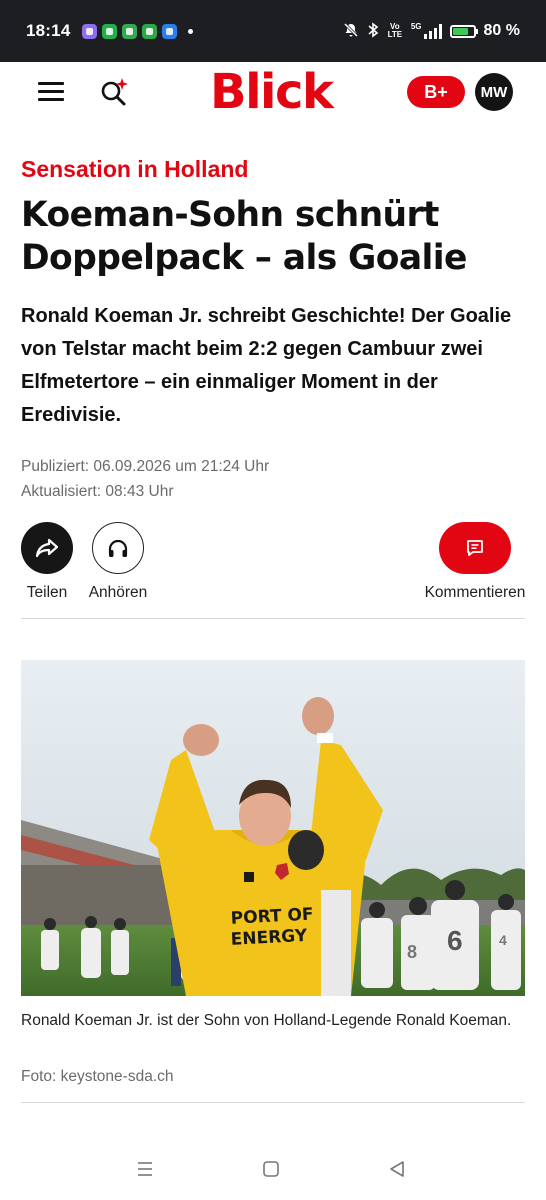 The image size is (546, 1200). What do you see at coordinates (145, 466) in the screenshot?
I see `published-date: Publiziert: 06.09.2026 um 21:24 Uhr` at bounding box center [145, 466].